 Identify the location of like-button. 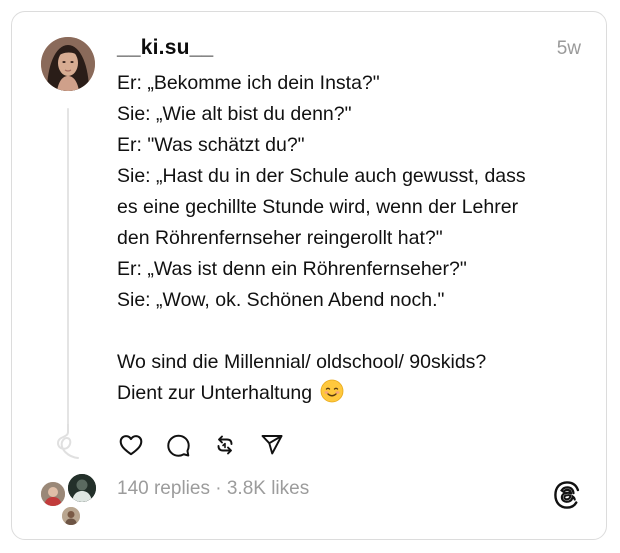
(131, 445).